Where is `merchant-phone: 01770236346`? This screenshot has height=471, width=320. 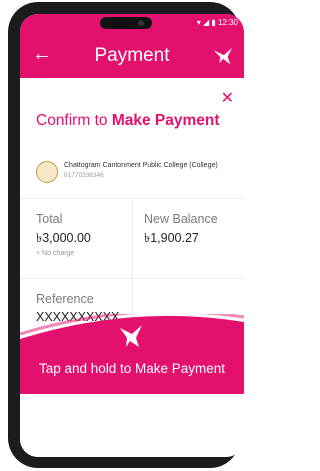 merchant-phone: 01770236346 is located at coordinates (84, 175).